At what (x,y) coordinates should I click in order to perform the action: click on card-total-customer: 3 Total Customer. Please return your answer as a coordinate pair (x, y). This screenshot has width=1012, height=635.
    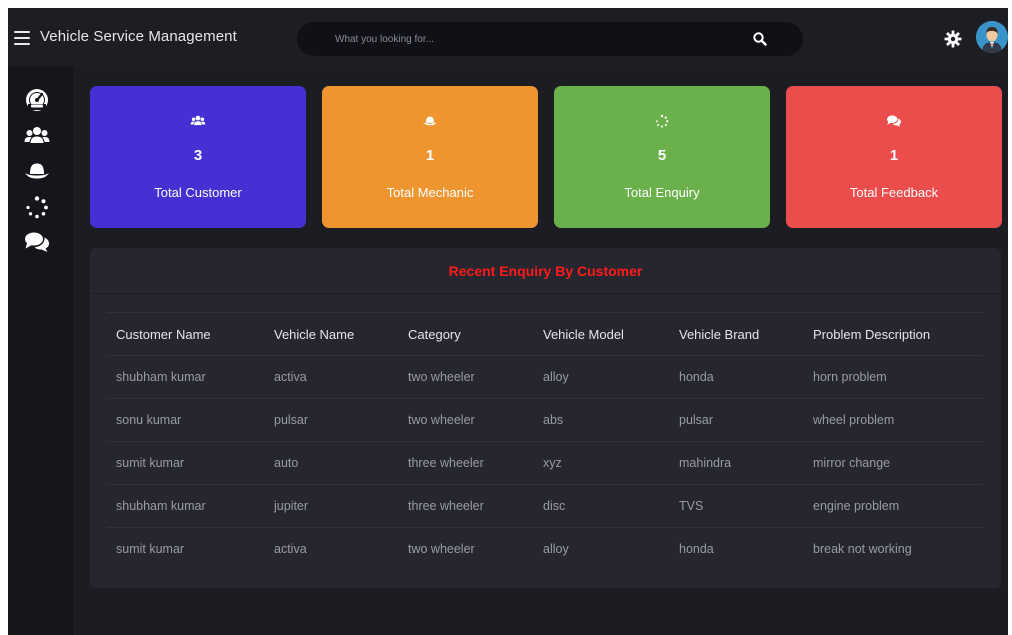
    Looking at the image, I should click on (198, 157).